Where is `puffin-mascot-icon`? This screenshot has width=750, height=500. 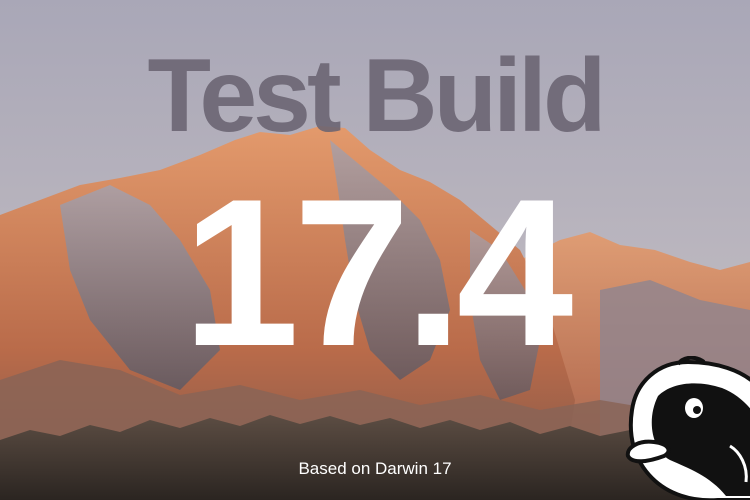 puffin-mascot-icon is located at coordinates (687, 428).